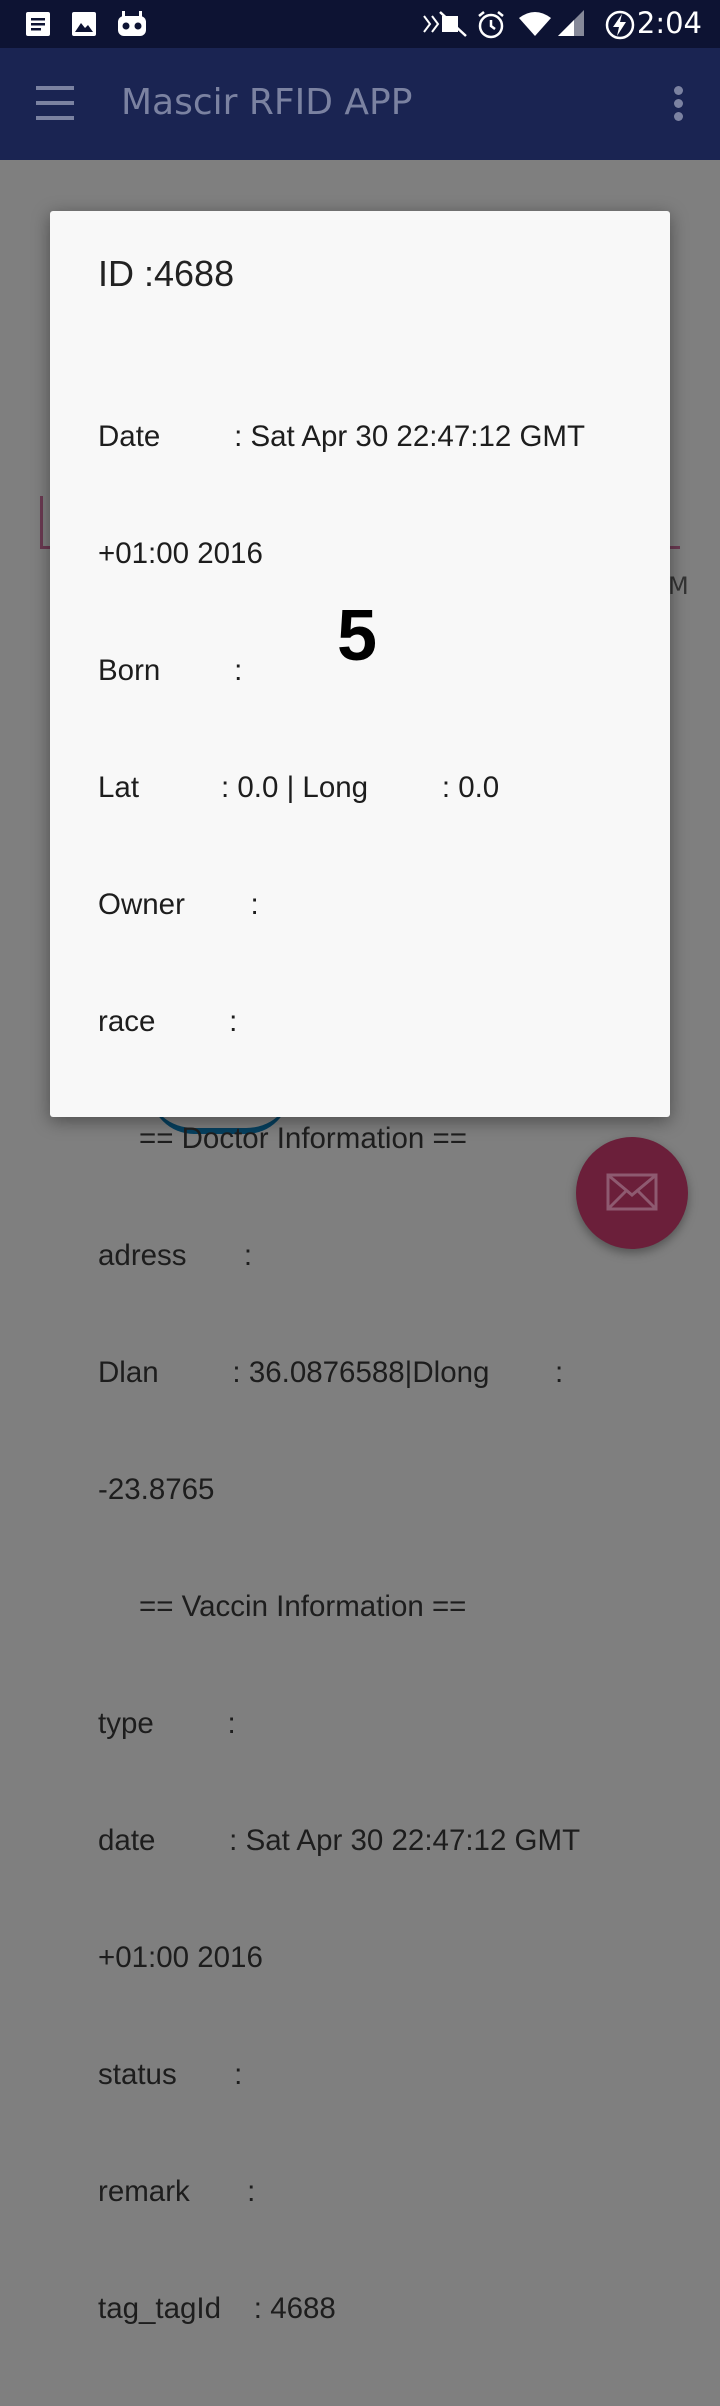 The width and height of the screenshot is (720, 2406). What do you see at coordinates (170, 2074) in the screenshot?
I see `dialog-line: status :` at bounding box center [170, 2074].